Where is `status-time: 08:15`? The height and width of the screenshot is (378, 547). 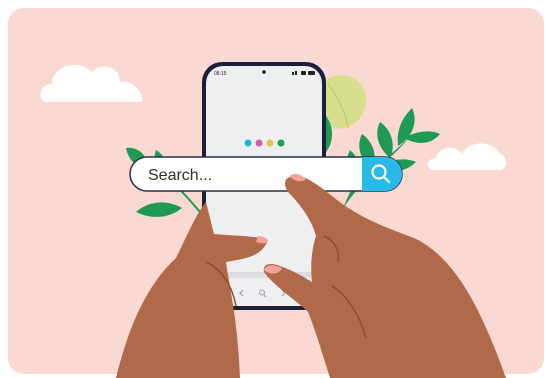
status-time: 08:15 is located at coordinates (220, 74).